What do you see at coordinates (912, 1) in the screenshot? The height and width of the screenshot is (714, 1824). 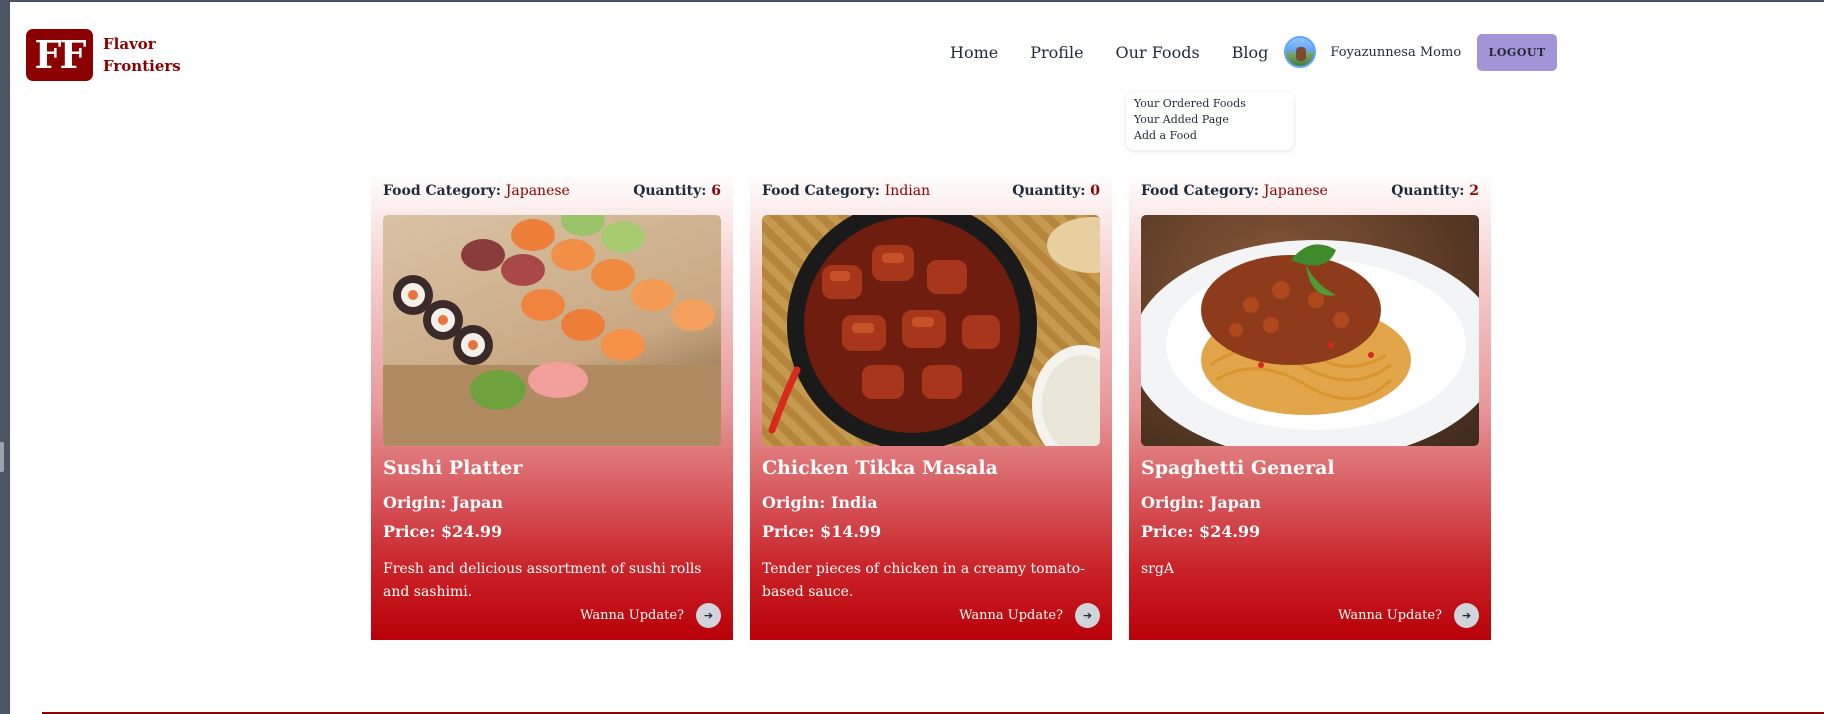 I see `window-top-border` at bounding box center [912, 1].